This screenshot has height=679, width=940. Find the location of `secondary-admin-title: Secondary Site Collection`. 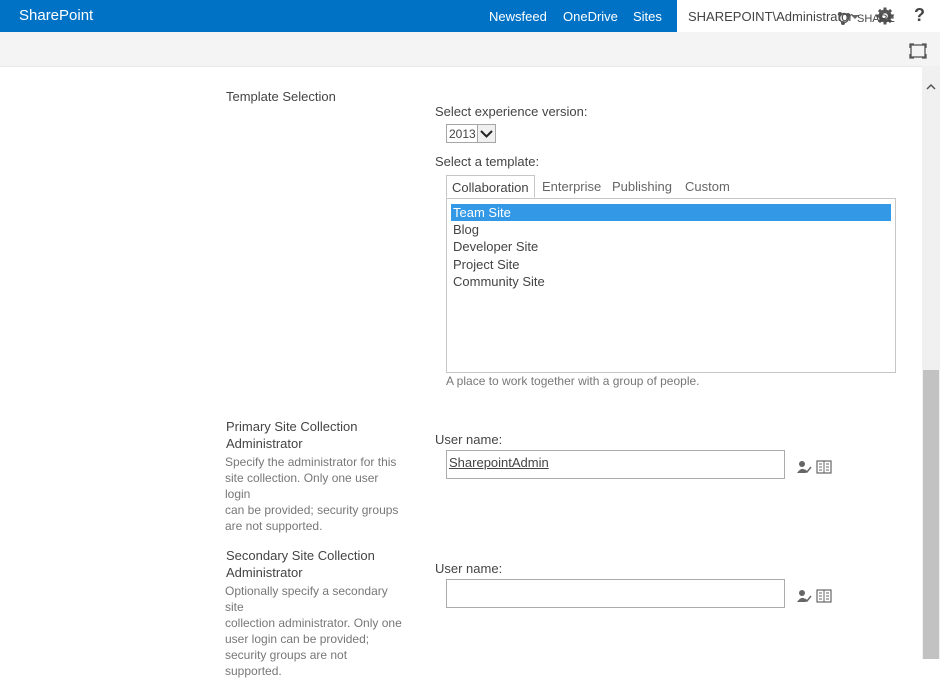

secondary-admin-title: Secondary Site Collection is located at coordinates (300, 555).